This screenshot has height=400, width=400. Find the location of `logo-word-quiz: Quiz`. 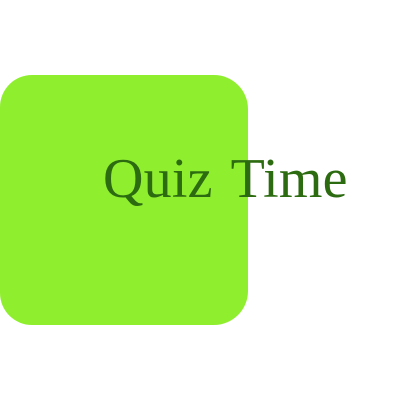

logo-word-quiz: Quiz is located at coordinates (158, 179).